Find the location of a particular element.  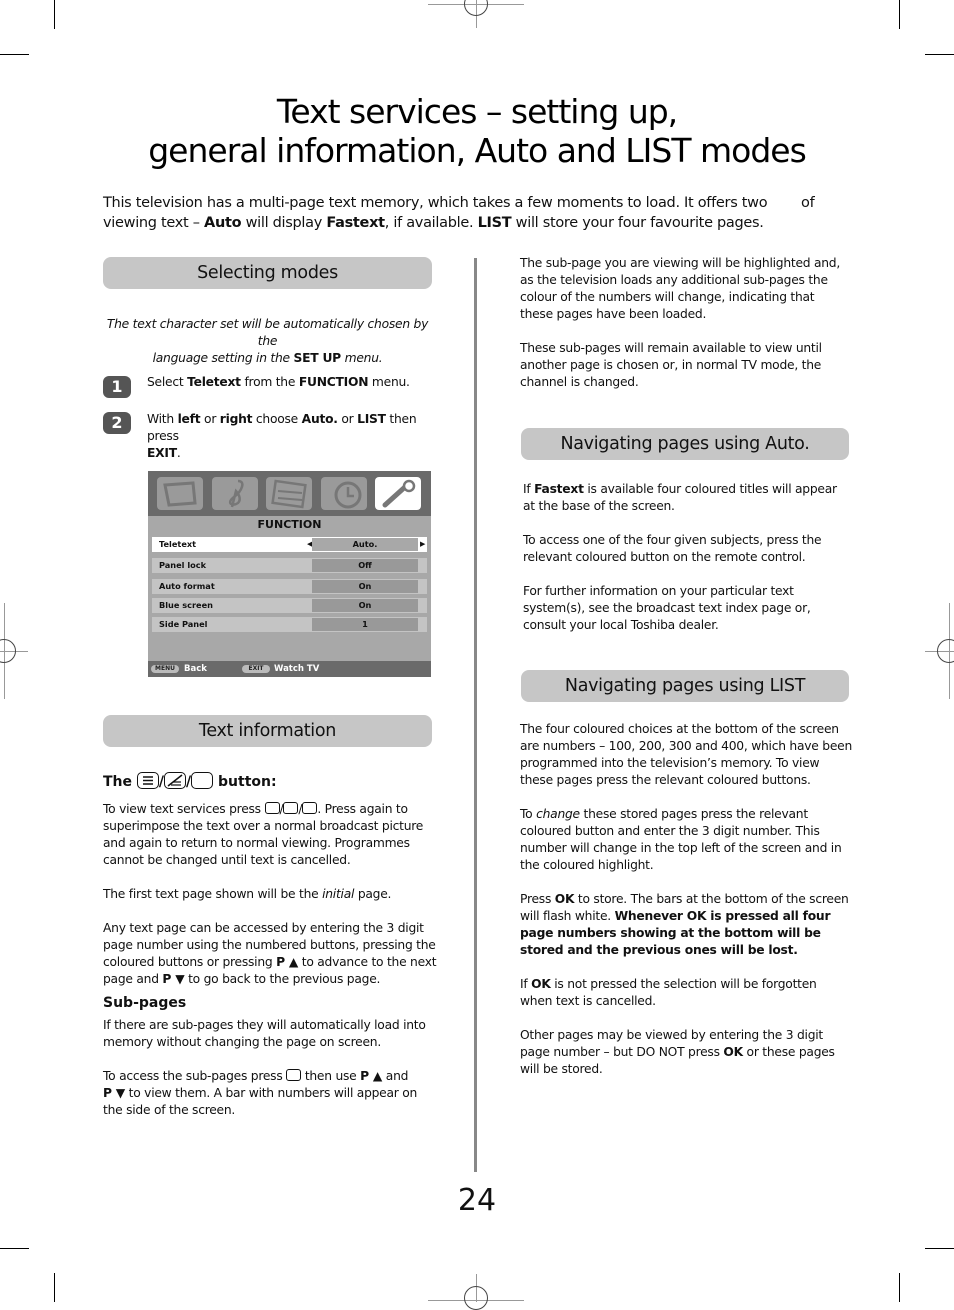

paragraph-italic: change is located at coordinates (558, 814).